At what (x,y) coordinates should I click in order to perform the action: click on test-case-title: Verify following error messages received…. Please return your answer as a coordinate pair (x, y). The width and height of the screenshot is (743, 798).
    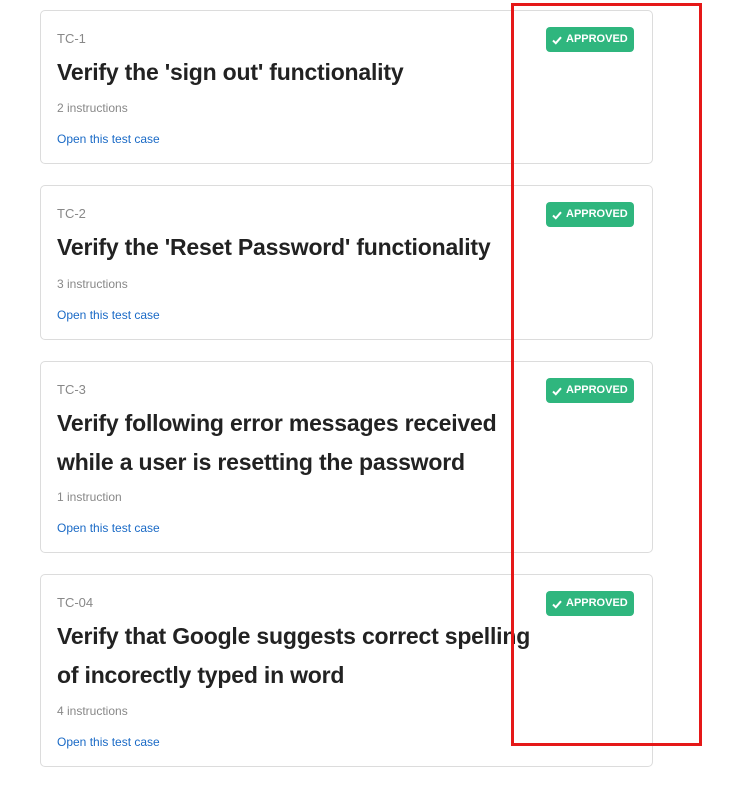
    Looking at the image, I should click on (277, 442).